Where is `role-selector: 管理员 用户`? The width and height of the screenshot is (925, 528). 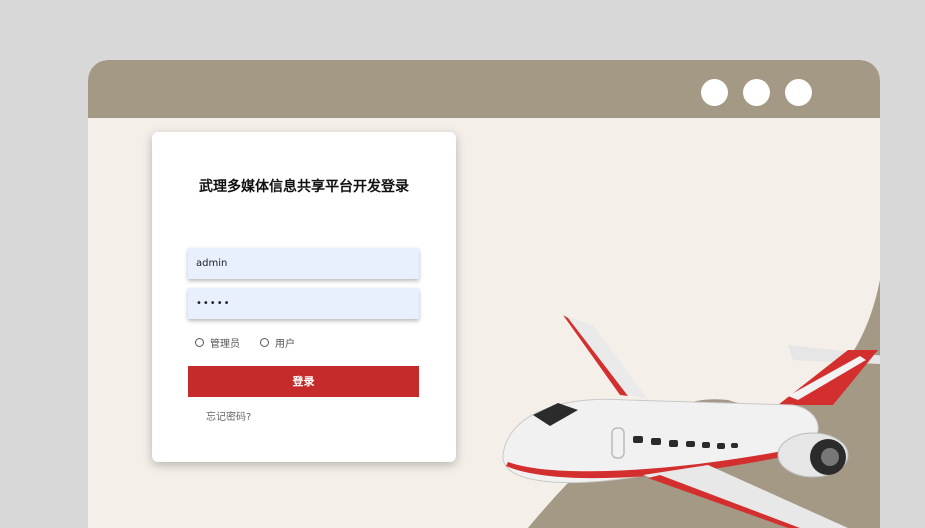 role-selector: 管理员 用户 is located at coordinates (255, 342).